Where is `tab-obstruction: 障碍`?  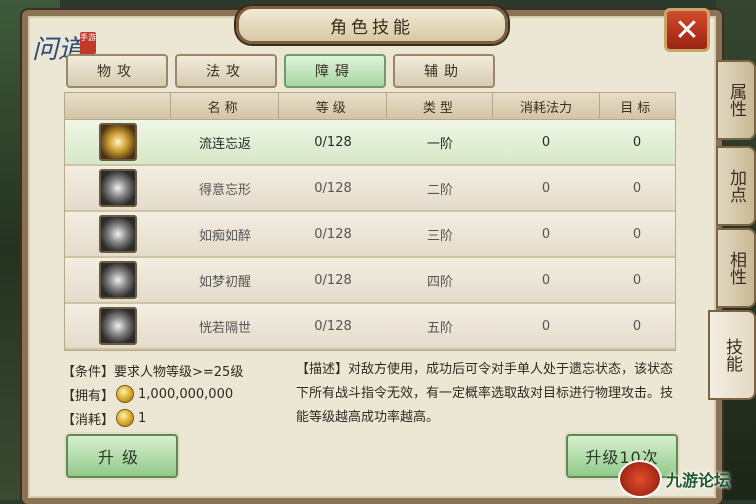 tab-obstruction: 障碍 is located at coordinates (335, 71).